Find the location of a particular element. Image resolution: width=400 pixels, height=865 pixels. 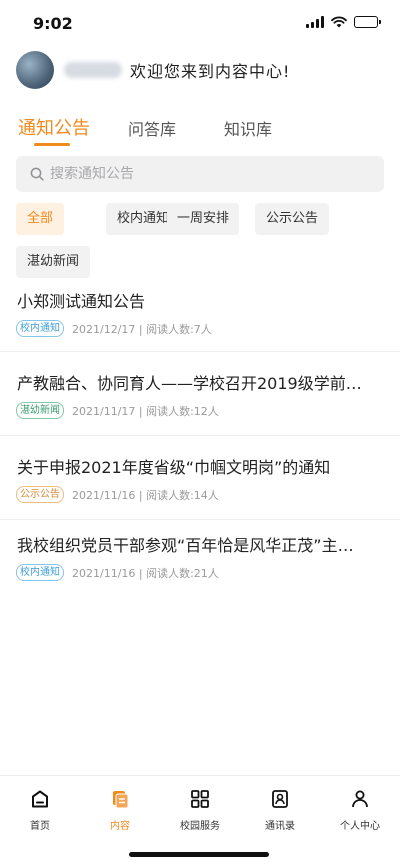

status-bar: 9:02 is located at coordinates (200, 23).